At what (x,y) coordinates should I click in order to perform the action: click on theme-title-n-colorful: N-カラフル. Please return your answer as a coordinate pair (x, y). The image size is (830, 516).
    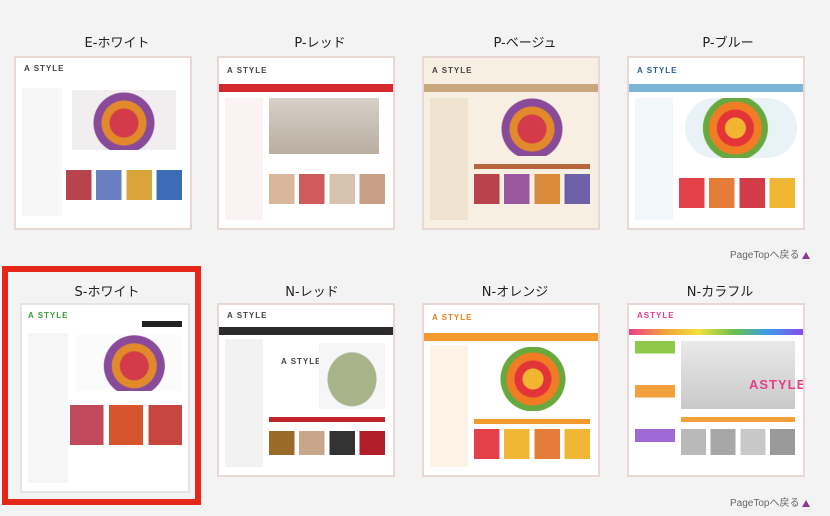
    Looking at the image, I should click on (720, 292).